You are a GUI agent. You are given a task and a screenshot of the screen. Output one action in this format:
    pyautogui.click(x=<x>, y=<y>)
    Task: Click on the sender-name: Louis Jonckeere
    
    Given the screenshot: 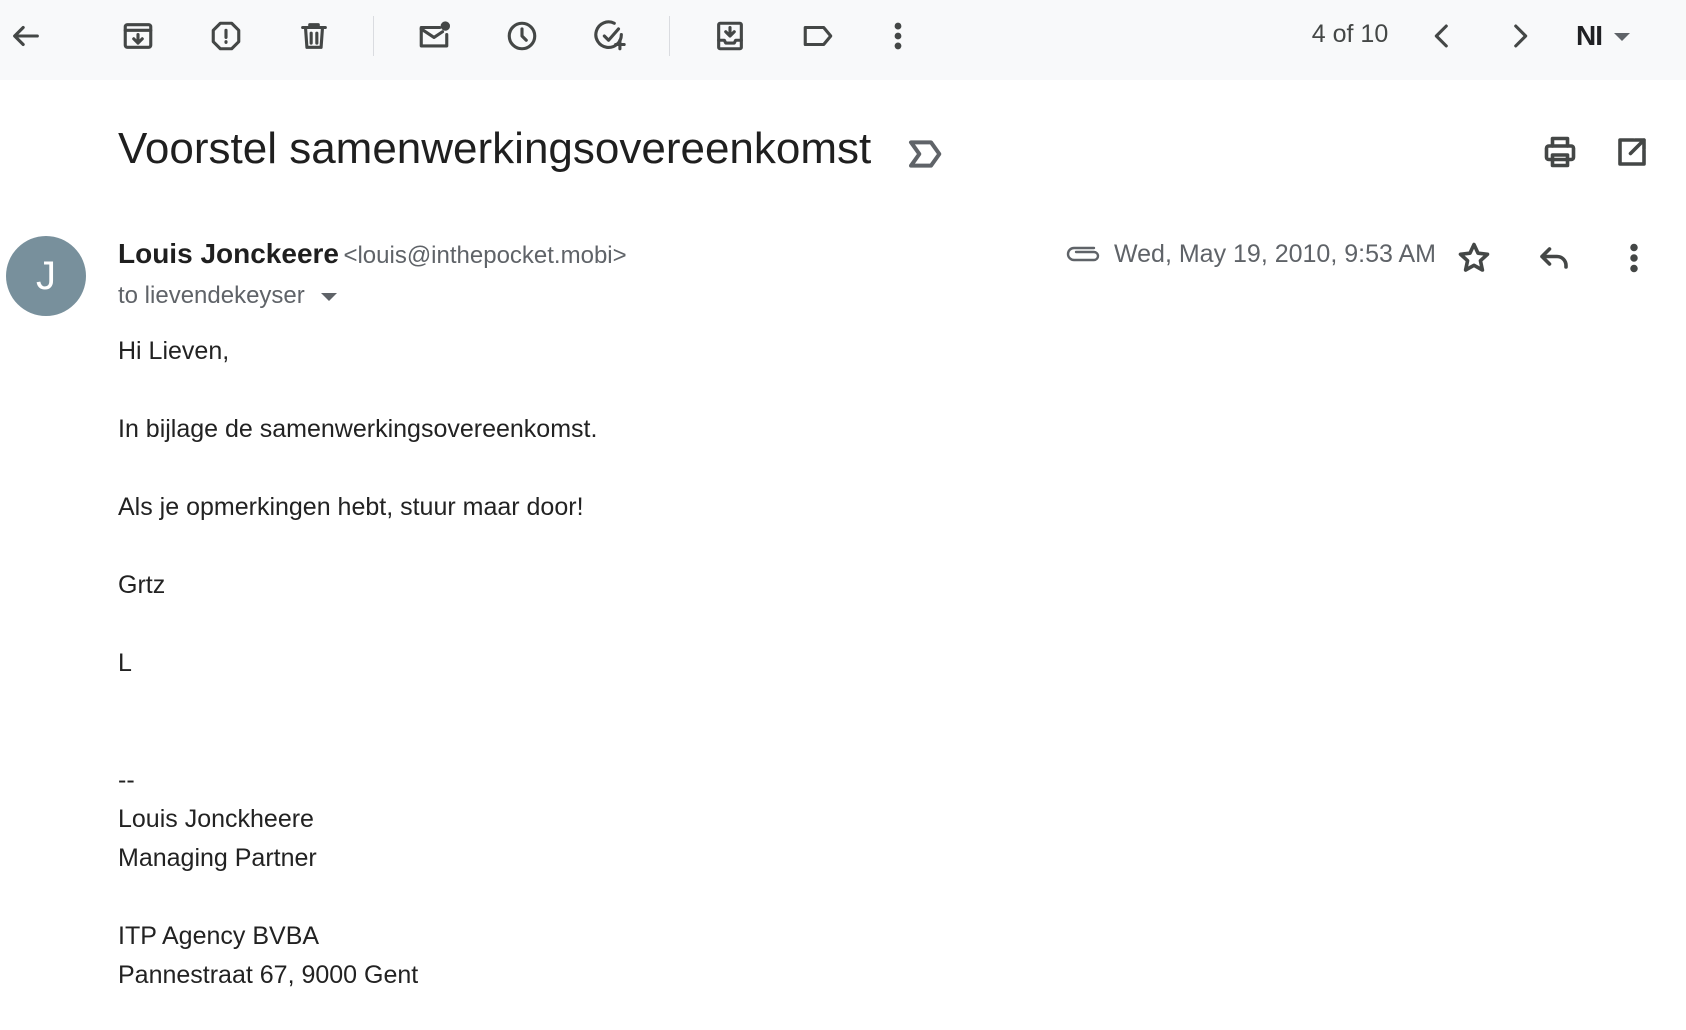 What is the action you would take?
    pyautogui.click(x=228, y=253)
    